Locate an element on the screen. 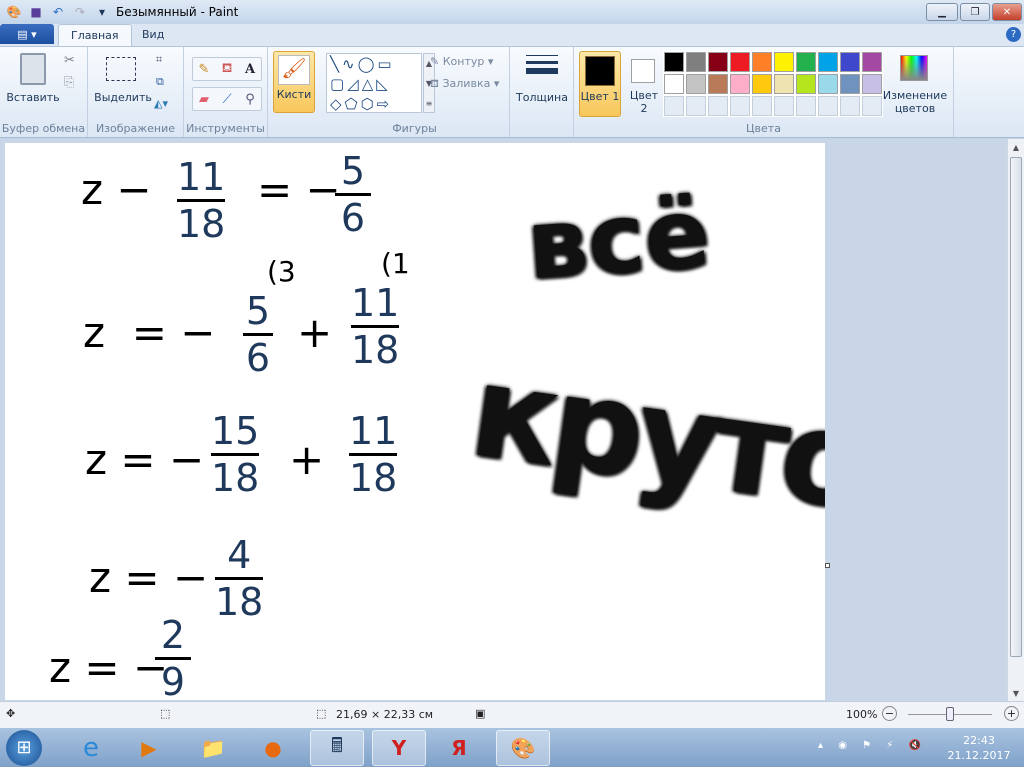 The image size is (1024, 767). scroll-thumb is located at coordinates (1016, 407).